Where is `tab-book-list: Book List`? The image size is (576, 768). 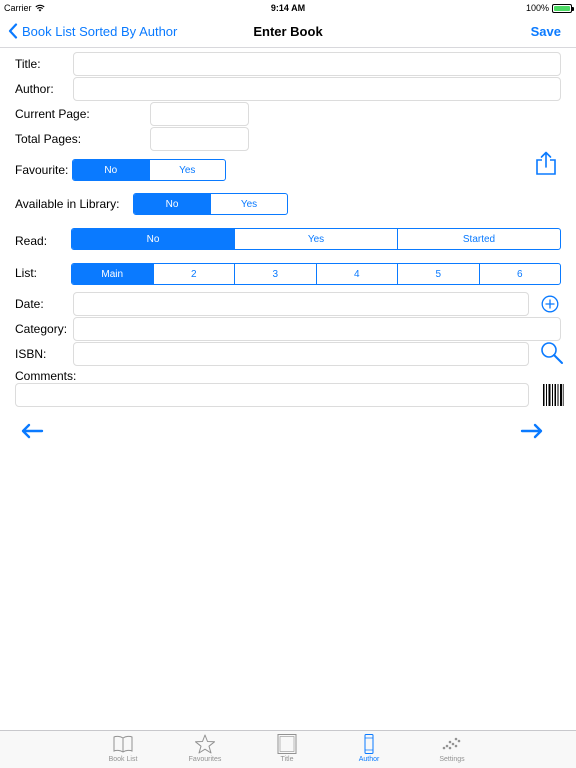
tab-book-list: Book List is located at coordinates (123, 748).